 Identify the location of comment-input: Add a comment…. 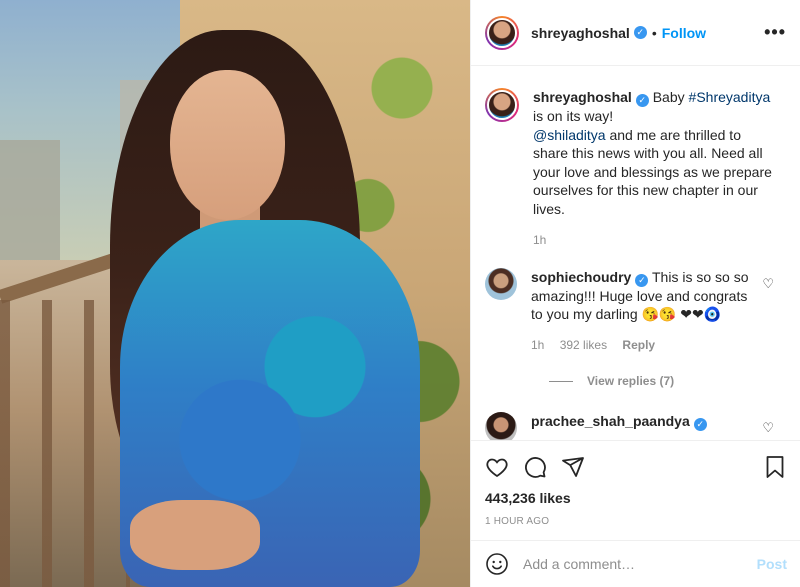
(640, 564).